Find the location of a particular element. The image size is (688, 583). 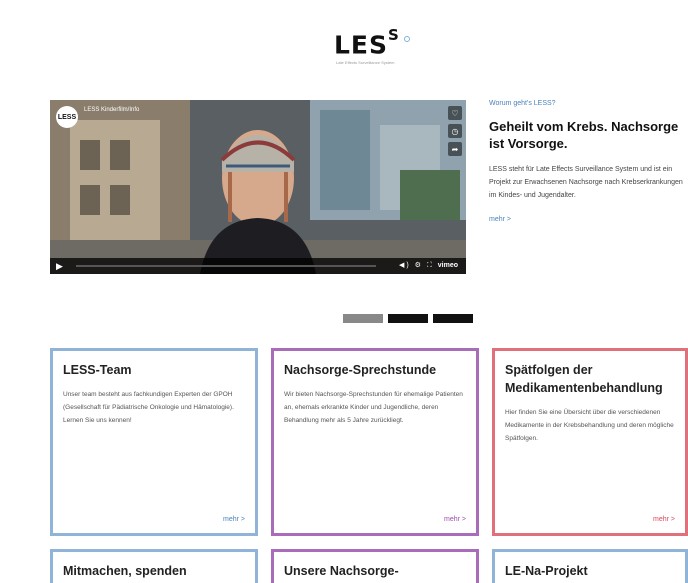

card-le-na-projekt: LE-Na-Projekt is located at coordinates (590, 566).